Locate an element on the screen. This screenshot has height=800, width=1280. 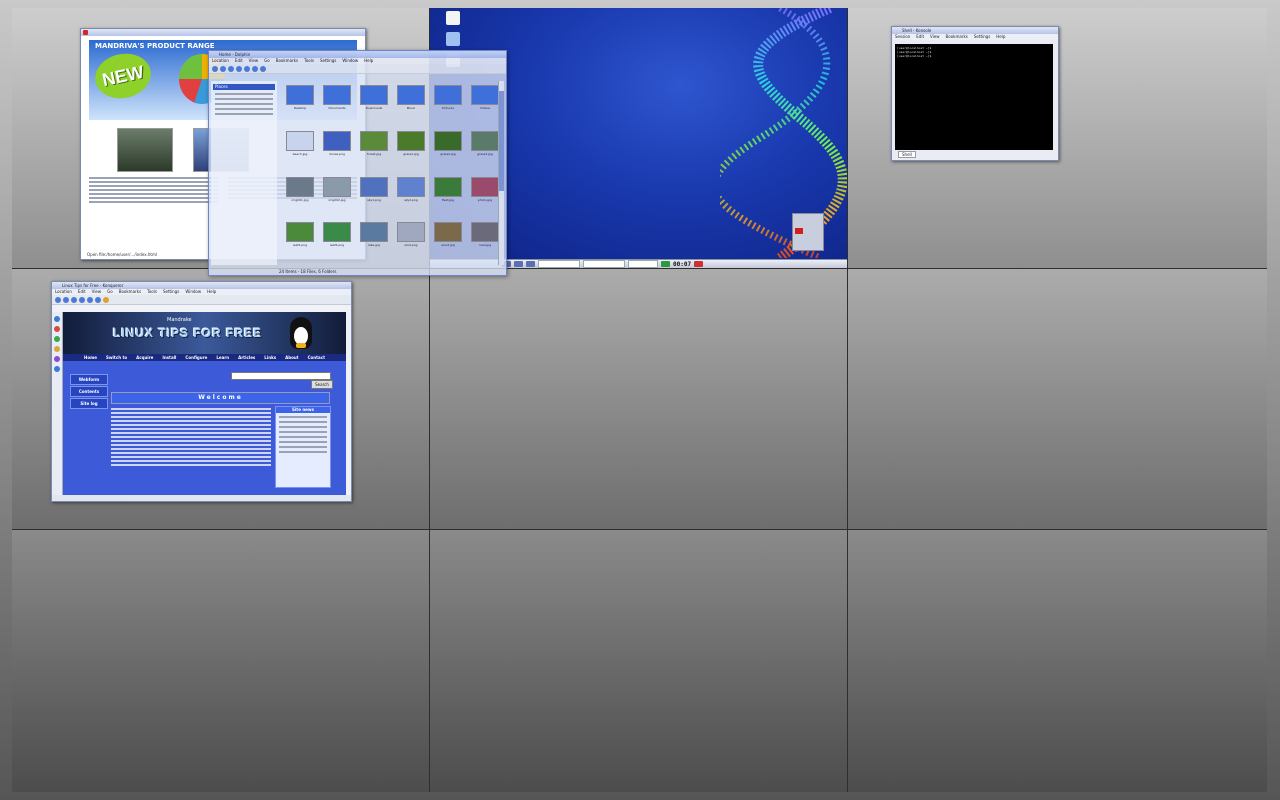
bookmark-icon is located at coordinates (106, 299).